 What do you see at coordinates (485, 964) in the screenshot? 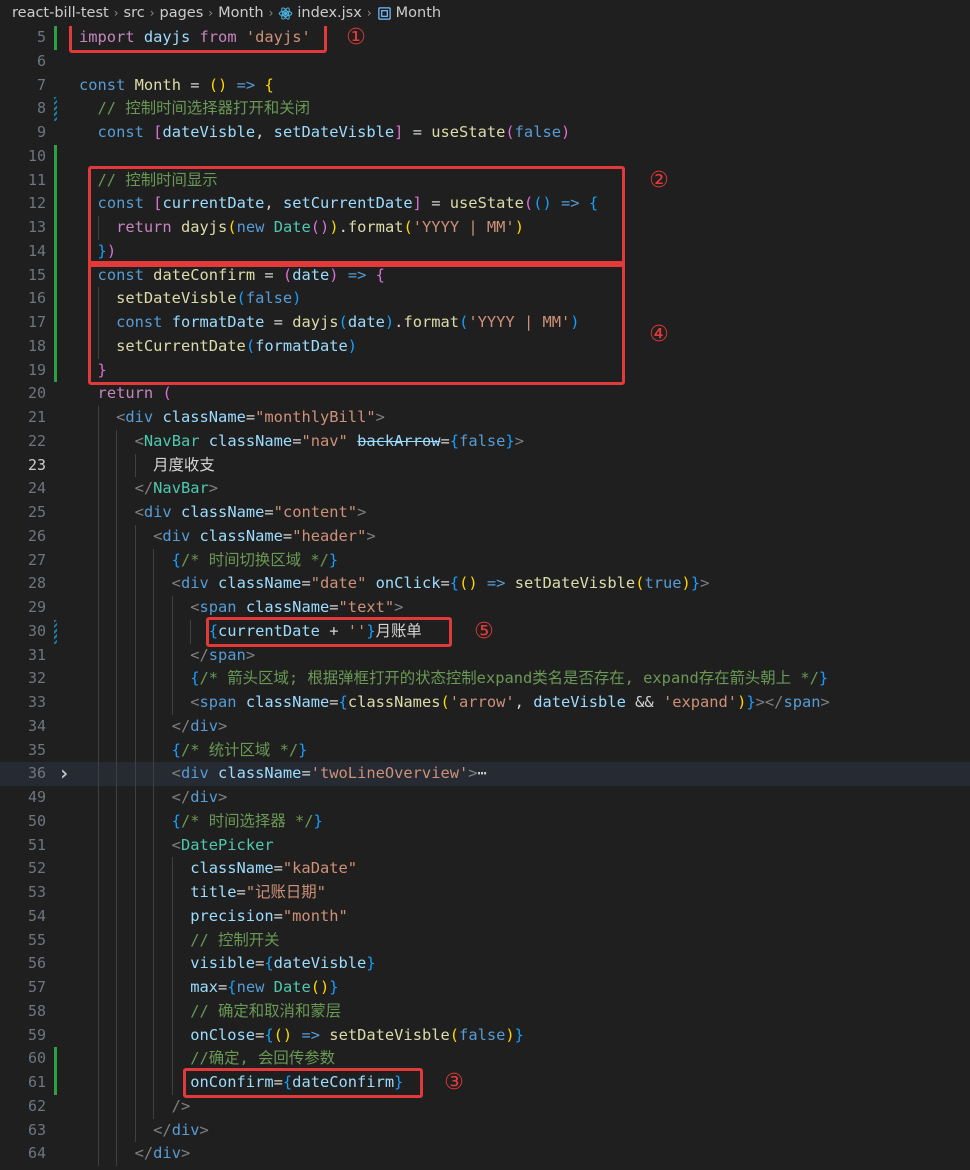
I see `code-line: 56 visible={dateVisble}` at bounding box center [485, 964].